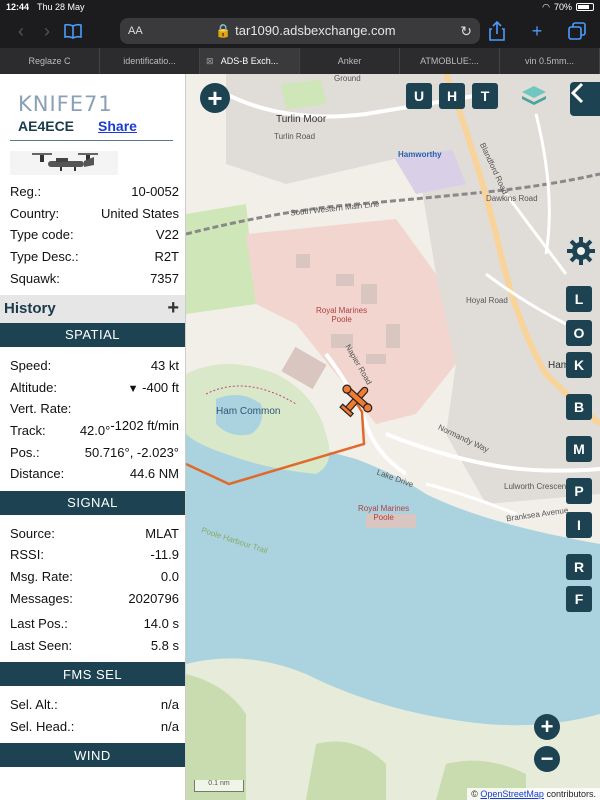 The height and width of the screenshot is (800, 600). I want to click on close-tab-icon: ⊠, so click(210, 61).